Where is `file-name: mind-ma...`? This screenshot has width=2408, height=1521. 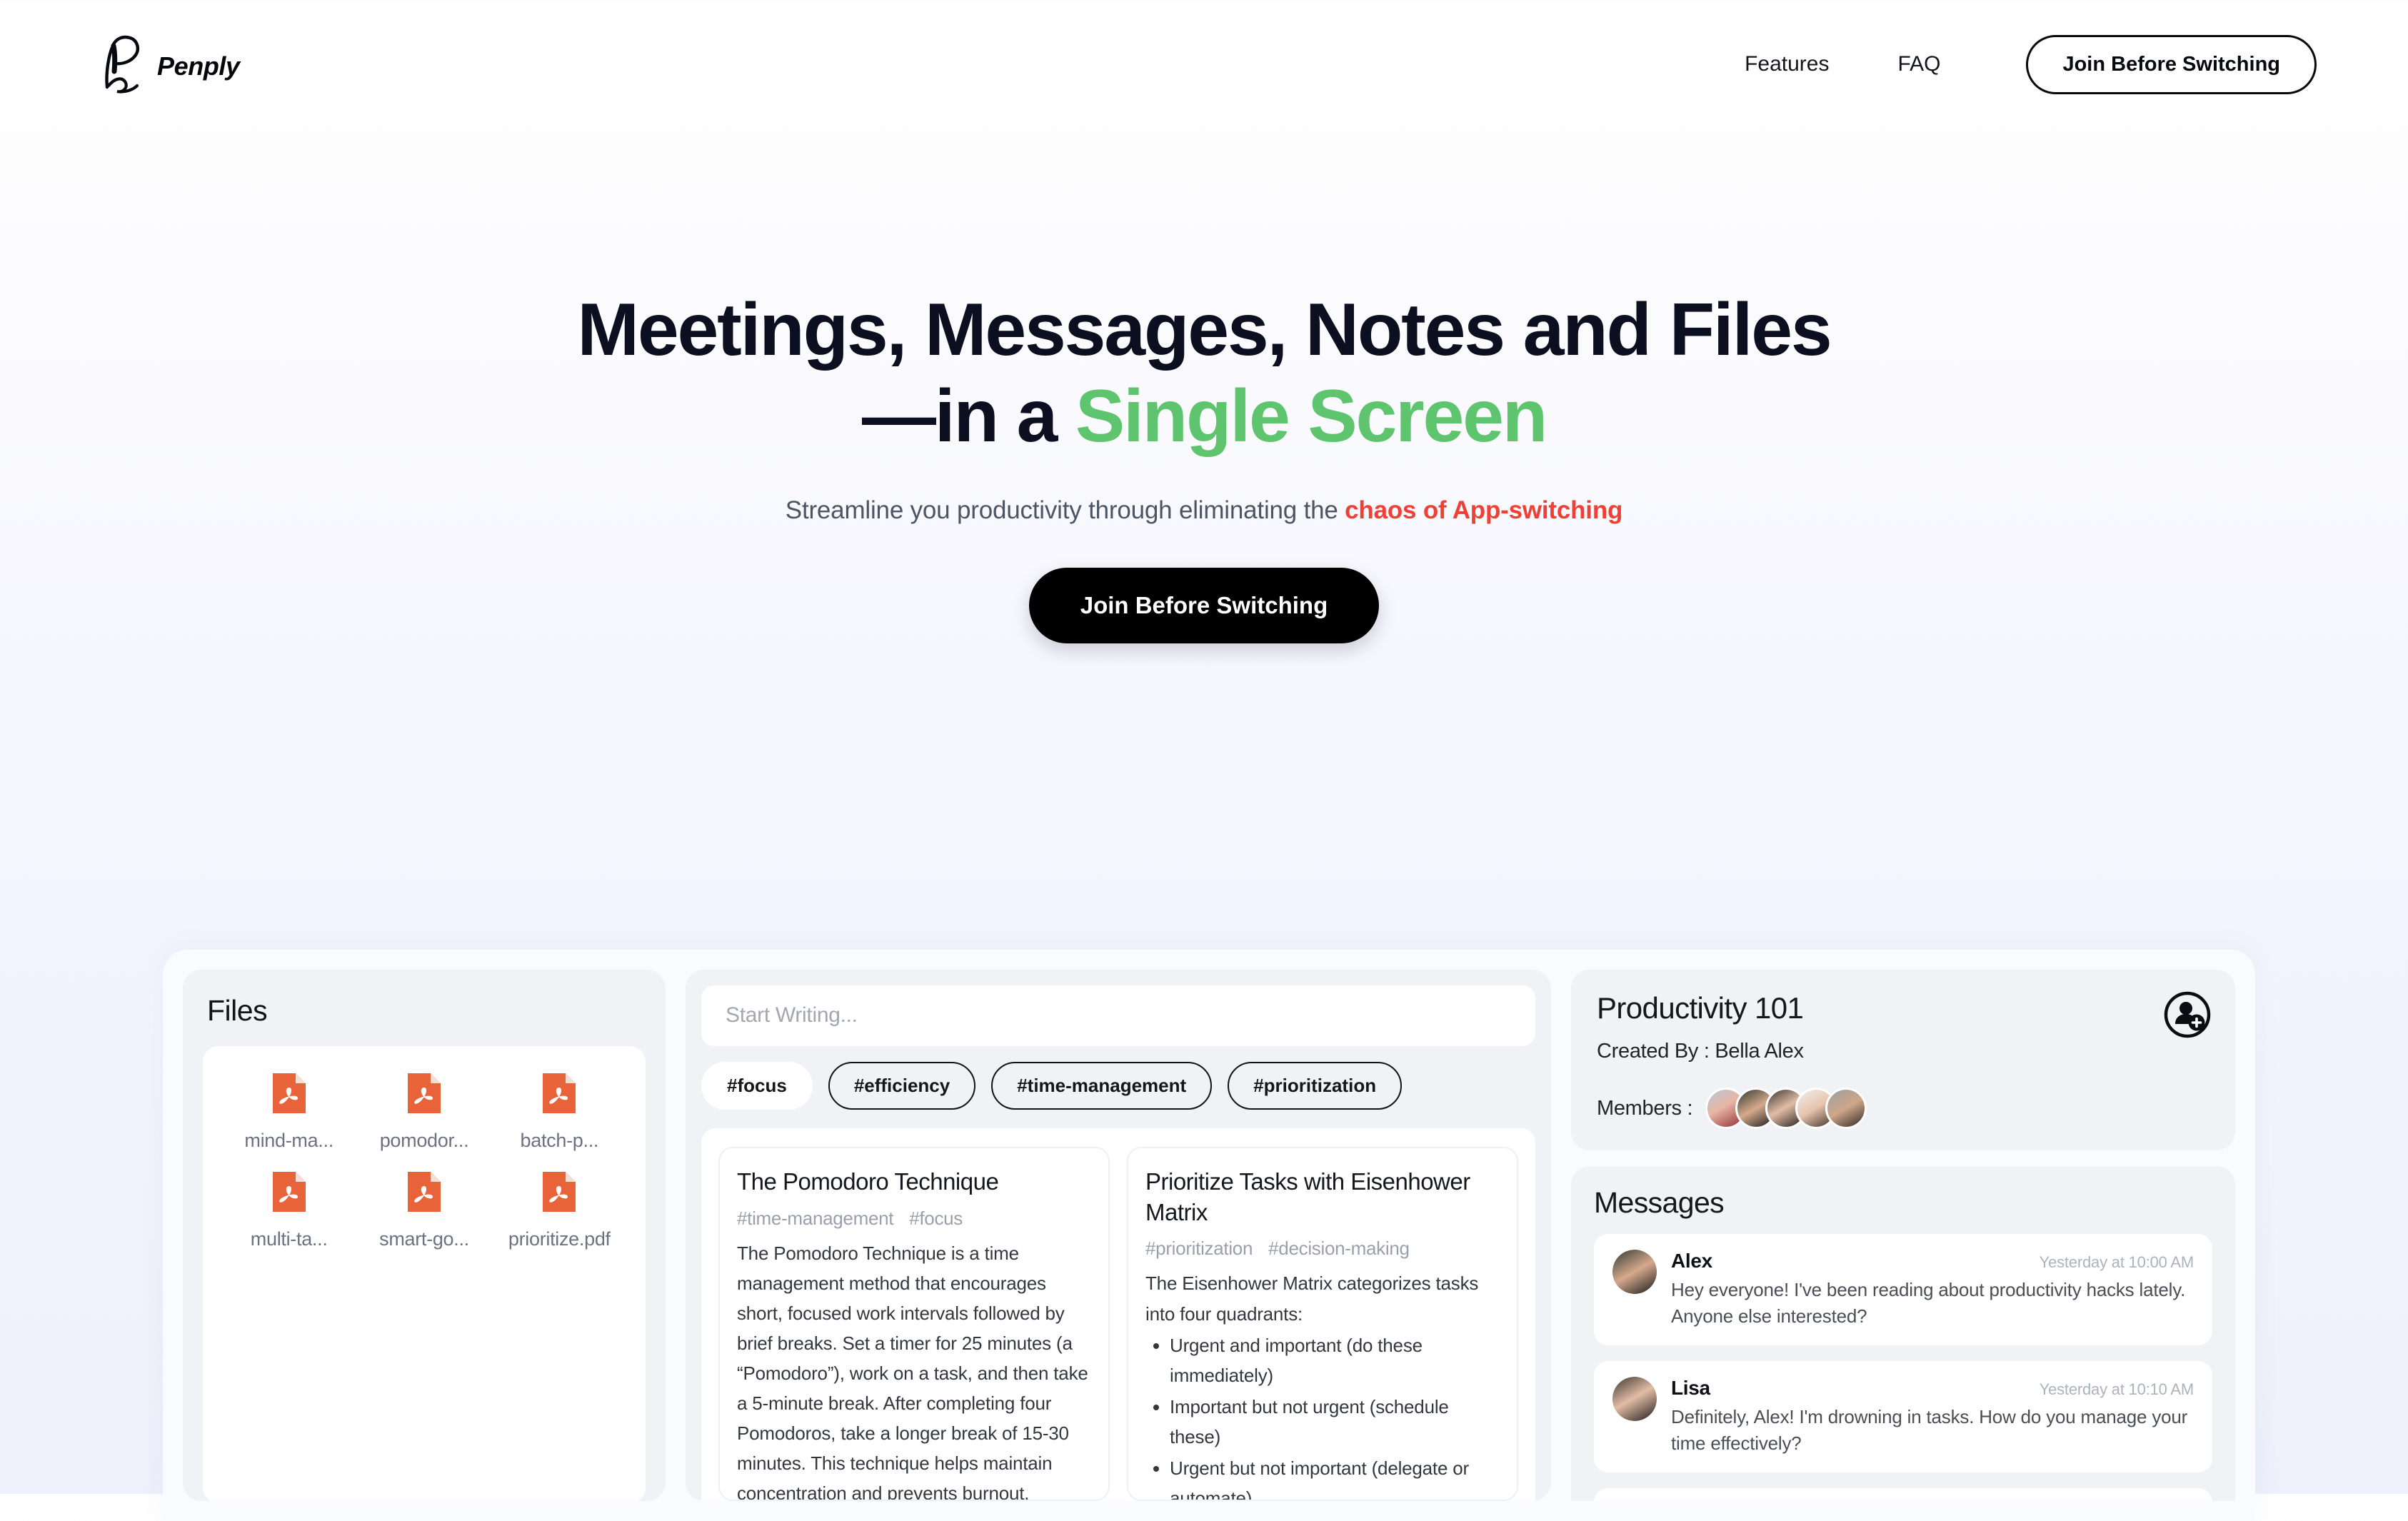 file-name: mind-ma... is located at coordinates (288, 1140).